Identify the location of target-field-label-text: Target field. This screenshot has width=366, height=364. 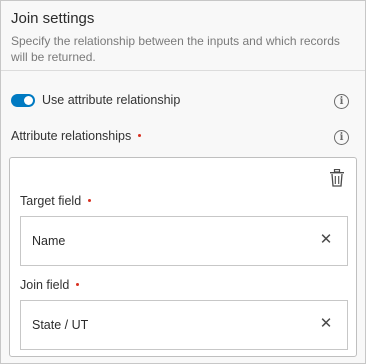
(51, 201).